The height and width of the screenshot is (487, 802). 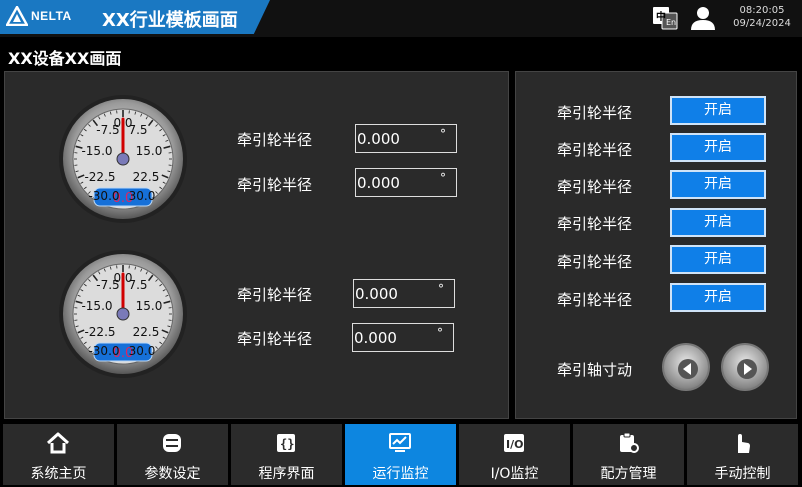 I want to click on value-field-4: 0.000 °, so click(x=403, y=337).